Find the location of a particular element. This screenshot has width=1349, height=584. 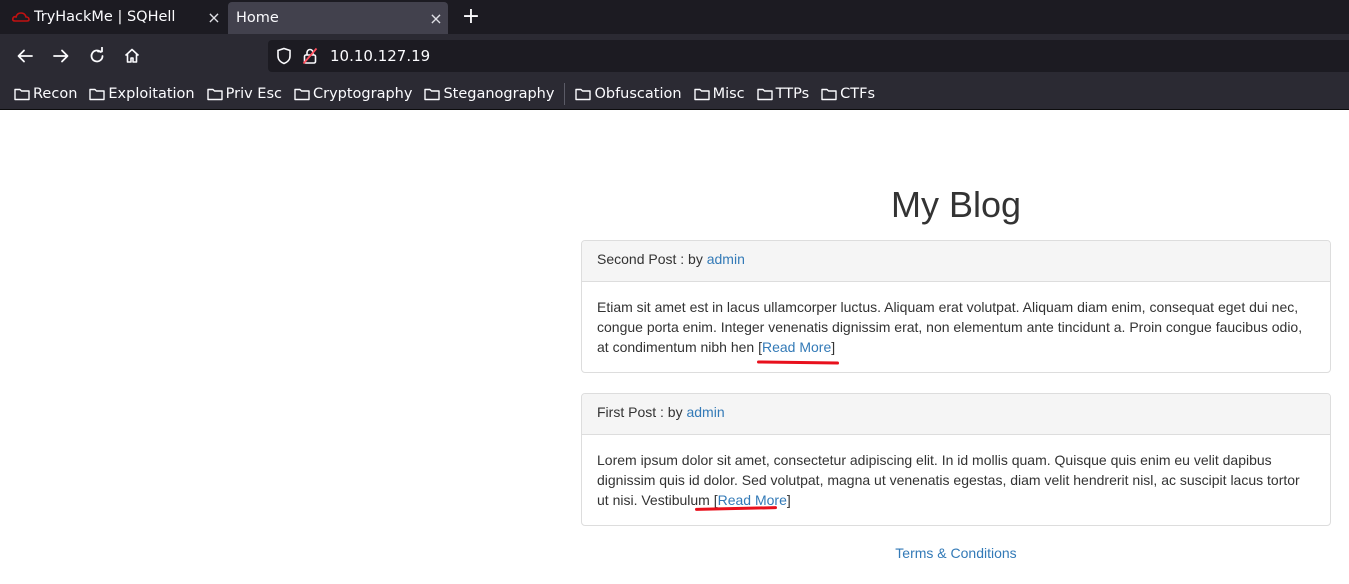

tab-bar: TryHackMe | SQHell × Home × + is located at coordinates (674, 17).